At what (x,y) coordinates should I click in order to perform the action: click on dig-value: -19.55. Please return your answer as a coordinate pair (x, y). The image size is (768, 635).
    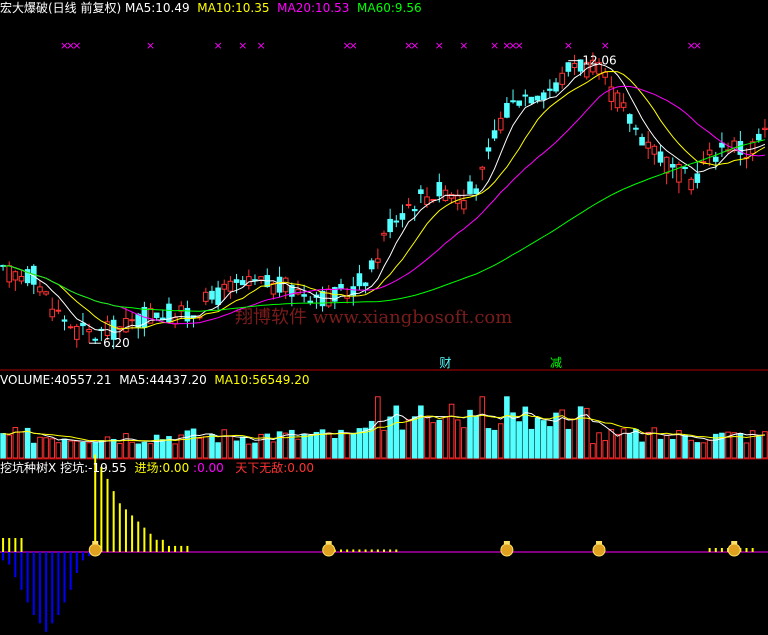
    Looking at the image, I should click on (107, 468).